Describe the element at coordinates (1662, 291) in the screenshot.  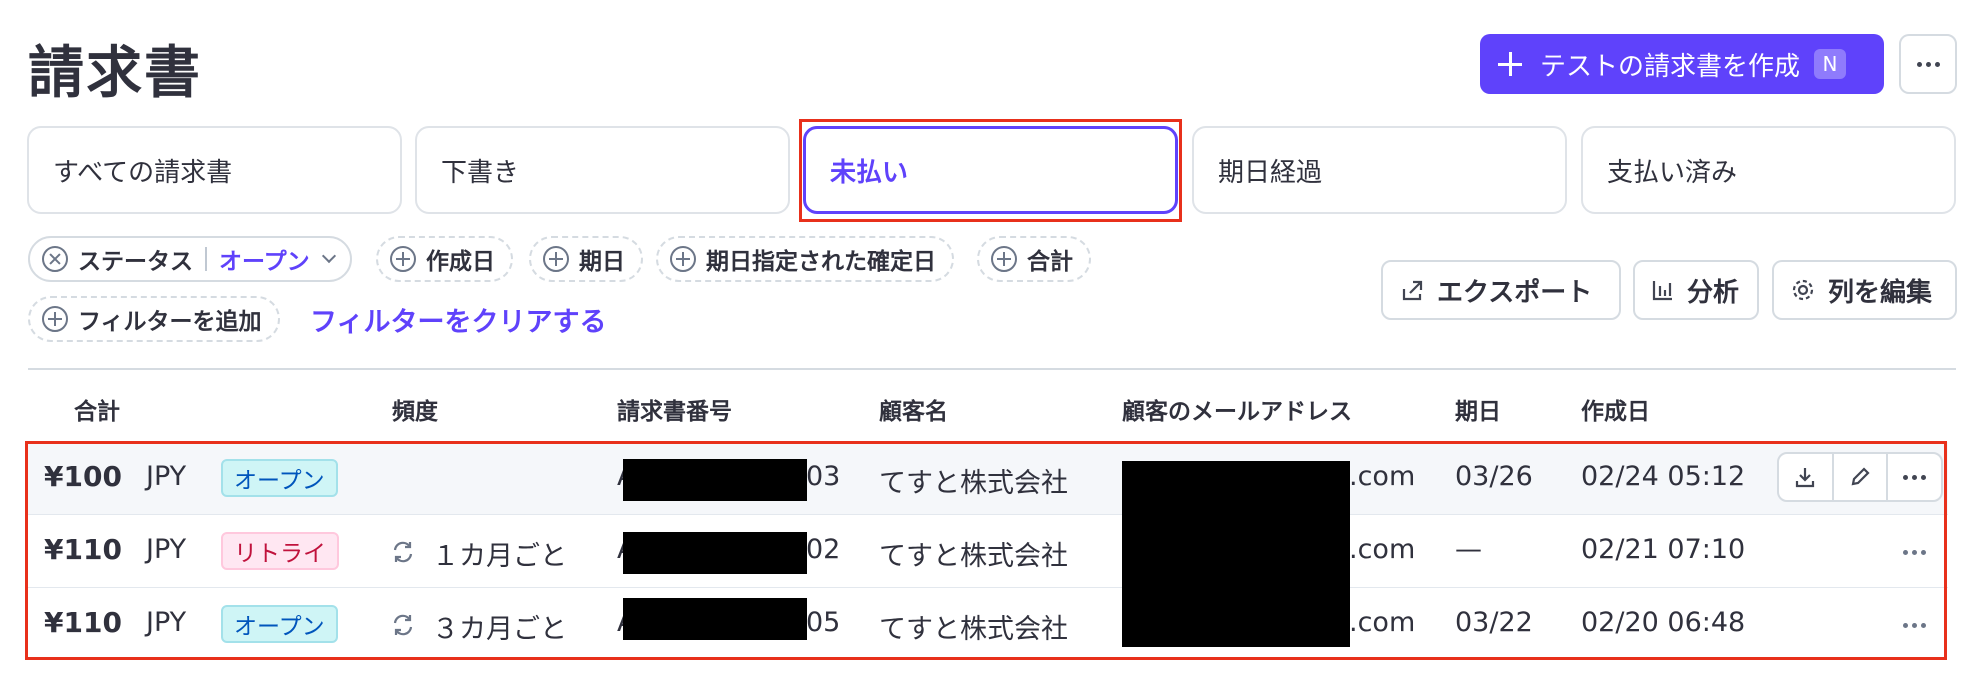
I see `bar-chart-icon` at that location.